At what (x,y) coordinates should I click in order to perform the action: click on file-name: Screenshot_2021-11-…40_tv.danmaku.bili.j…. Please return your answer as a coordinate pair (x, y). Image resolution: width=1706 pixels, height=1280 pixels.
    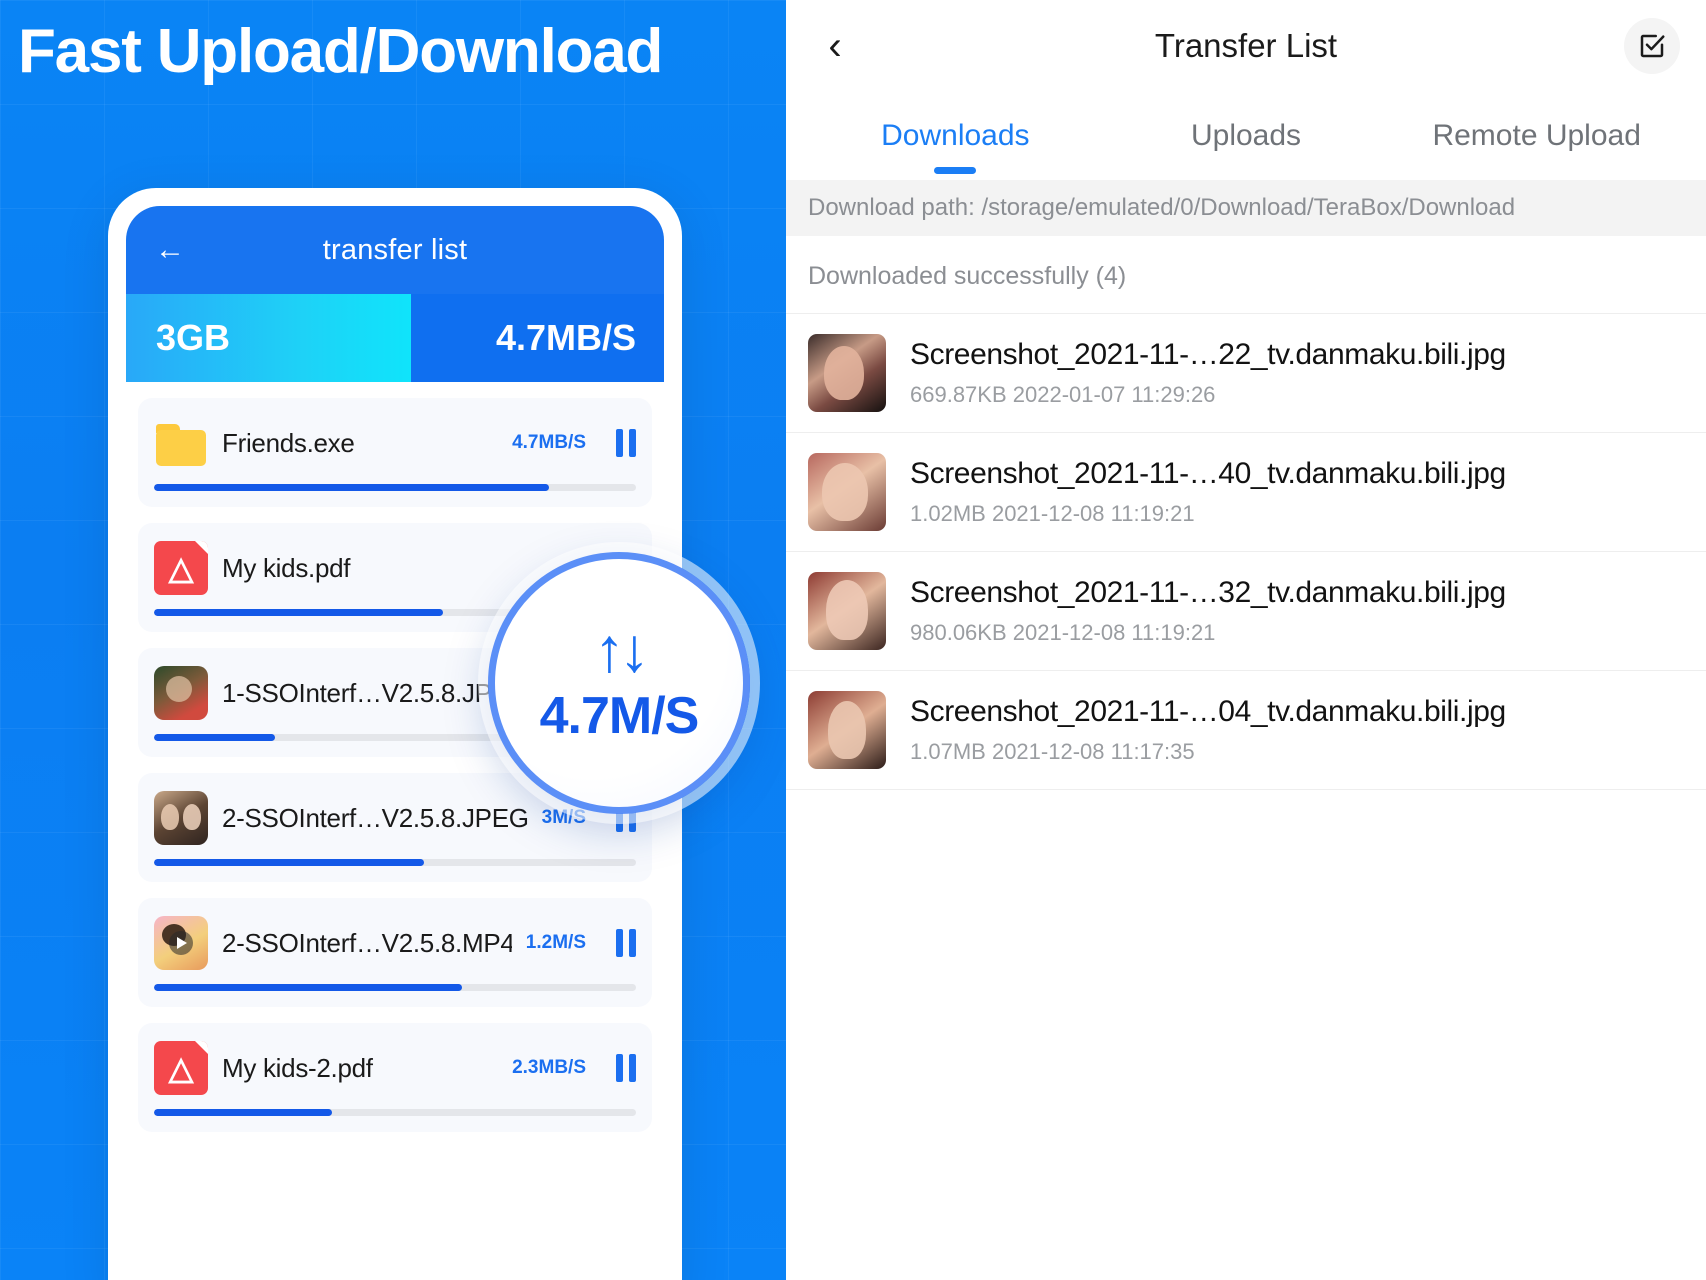
    Looking at the image, I should click on (1208, 473).